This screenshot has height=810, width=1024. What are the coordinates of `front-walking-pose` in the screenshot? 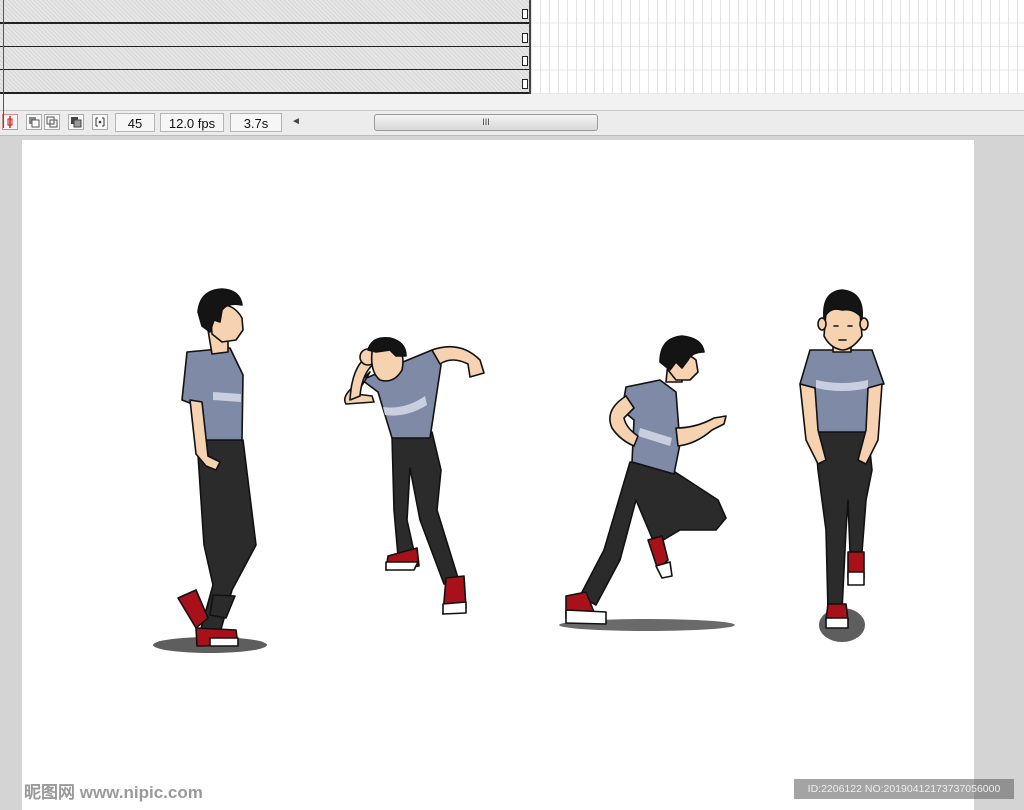 It's located at (842, 465).